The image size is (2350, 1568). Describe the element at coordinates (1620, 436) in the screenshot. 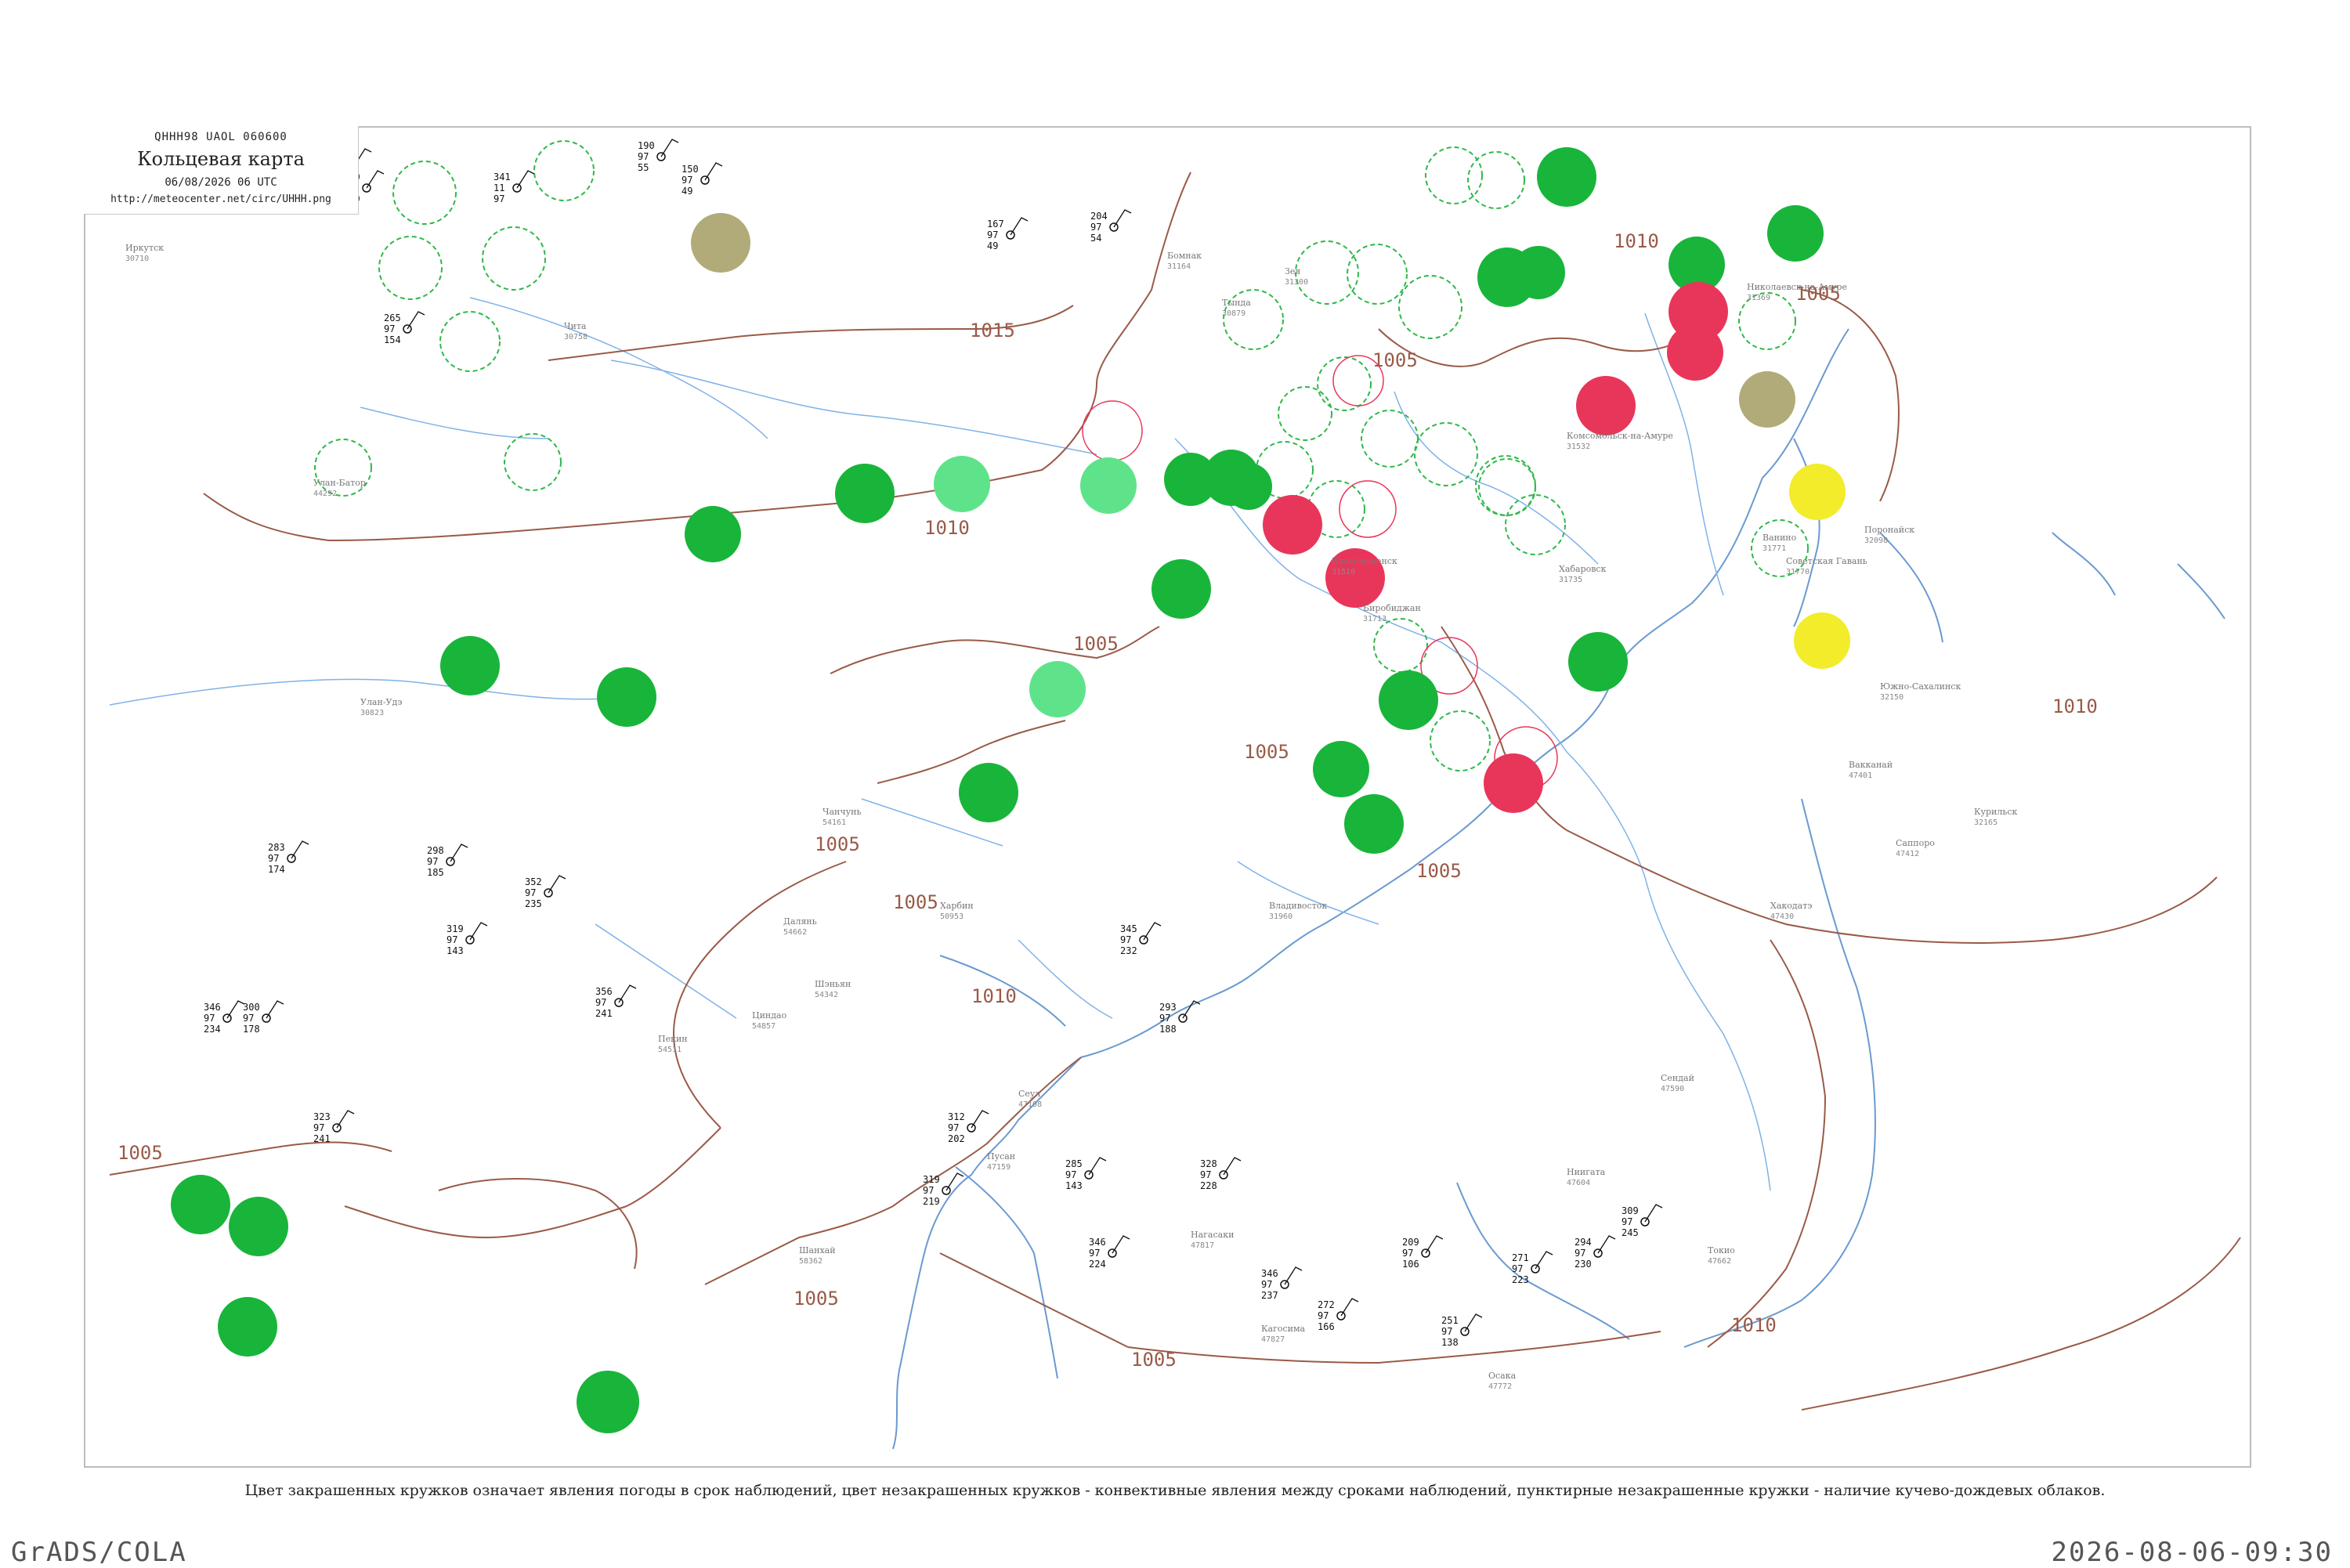

I see `station-name: Комсомольск-на-Амуре` at that location.